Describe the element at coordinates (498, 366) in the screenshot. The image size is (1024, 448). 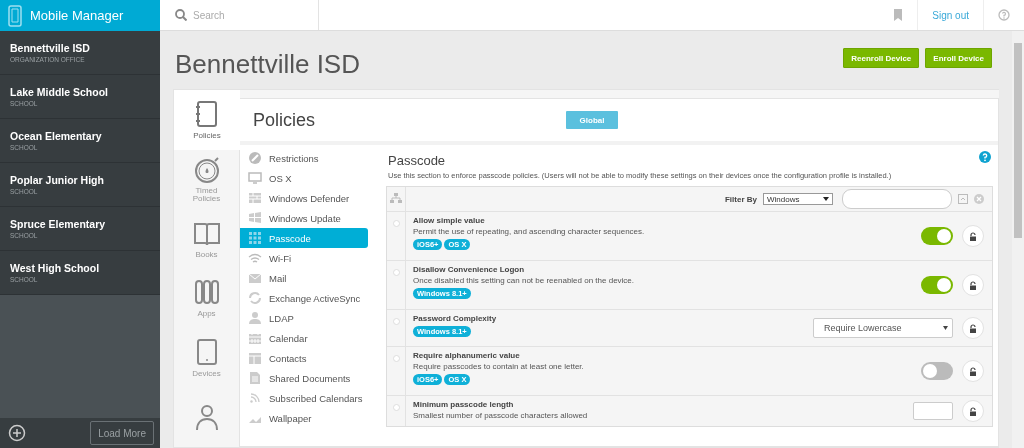
I see `setting-description: Require passcodes to contain at least one letter.` at that location.